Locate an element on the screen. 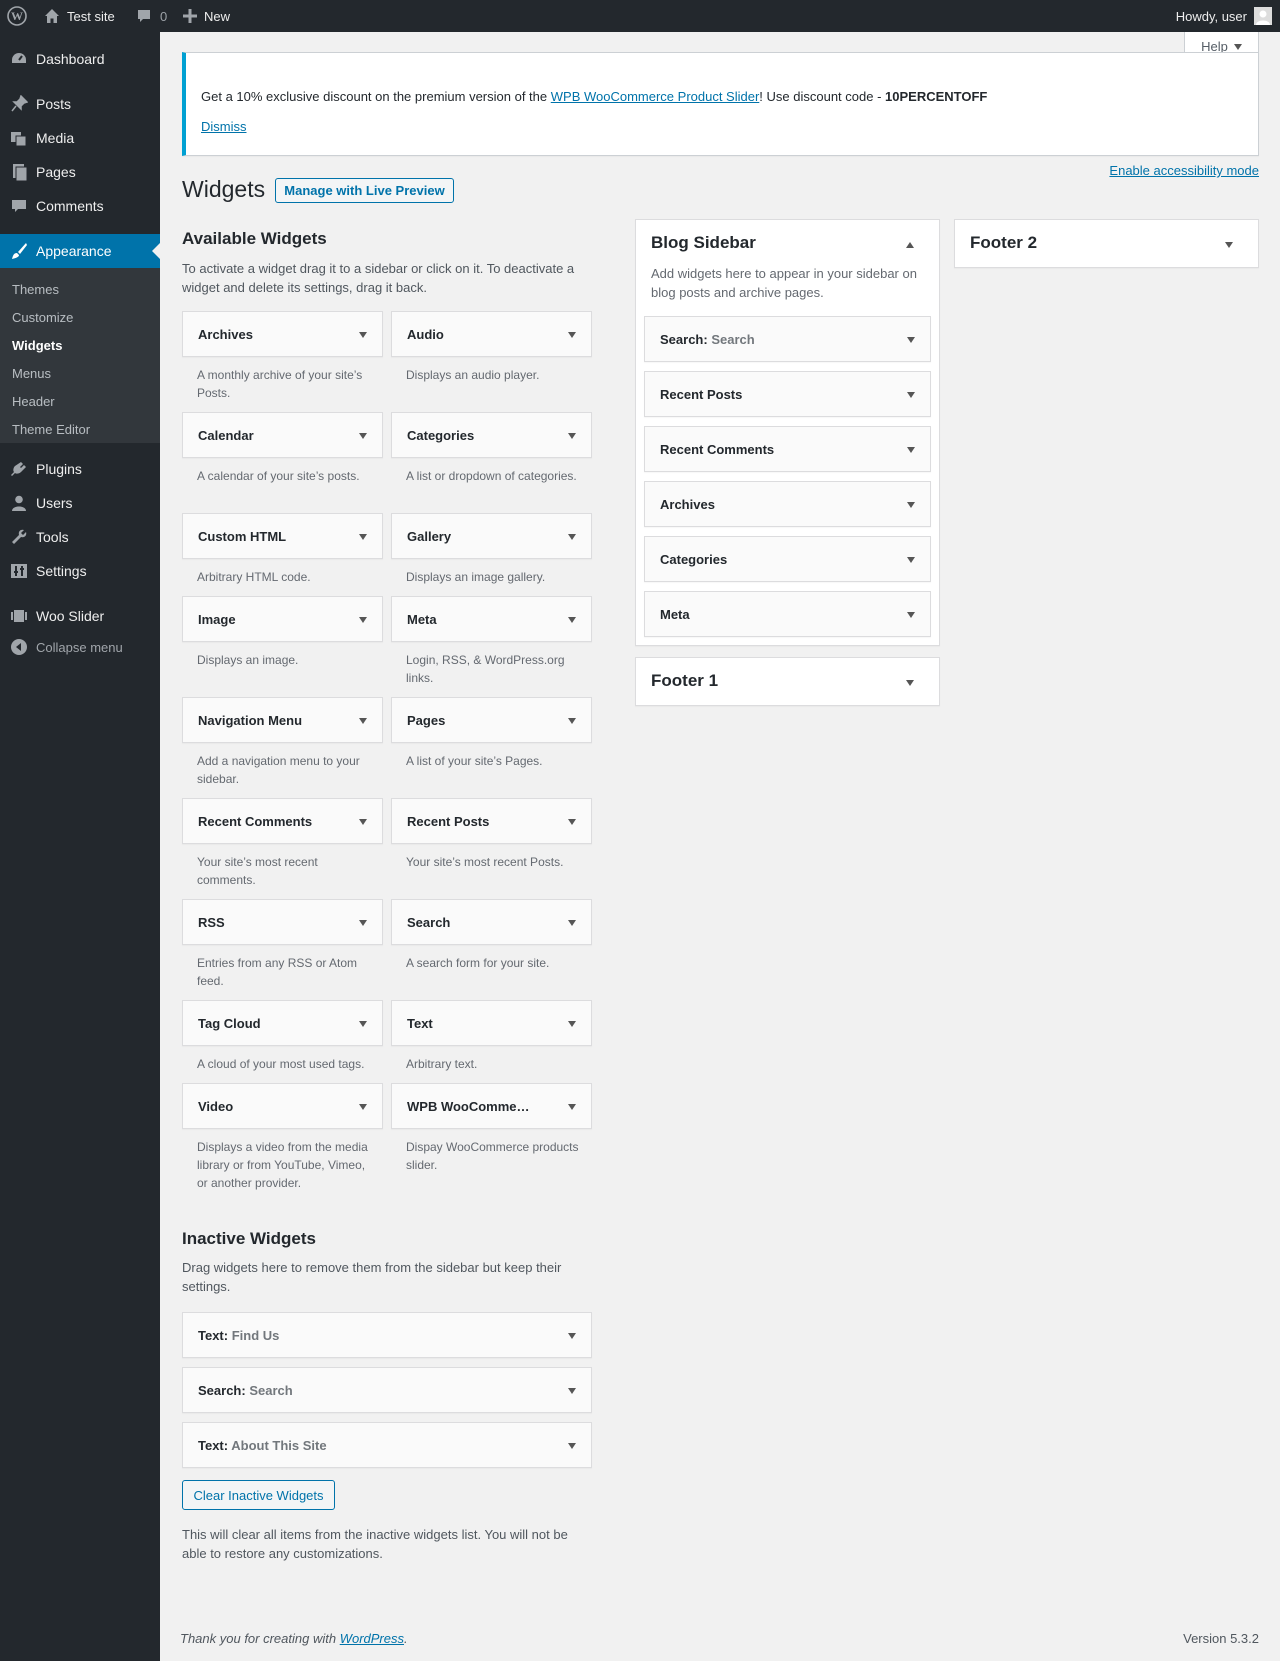  submenu-widgets: Widgets is located at coordinates (37, 345).